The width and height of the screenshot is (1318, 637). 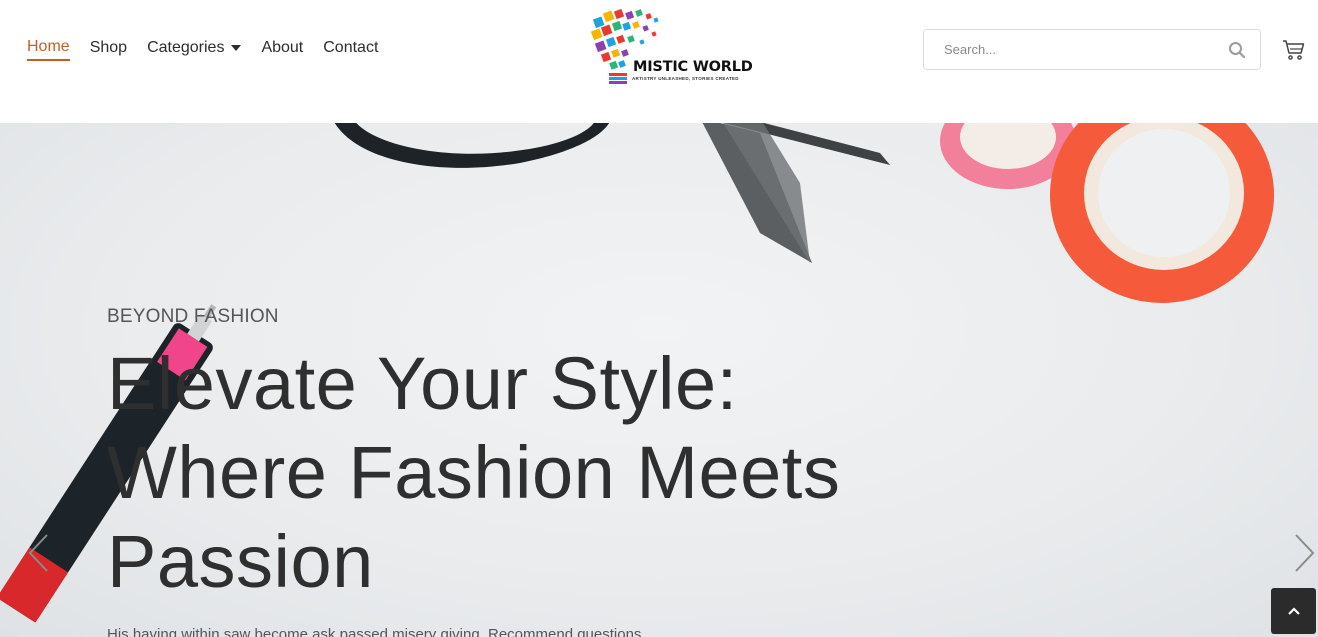 I want to click on search-icon, so click(x=1237, y=50).